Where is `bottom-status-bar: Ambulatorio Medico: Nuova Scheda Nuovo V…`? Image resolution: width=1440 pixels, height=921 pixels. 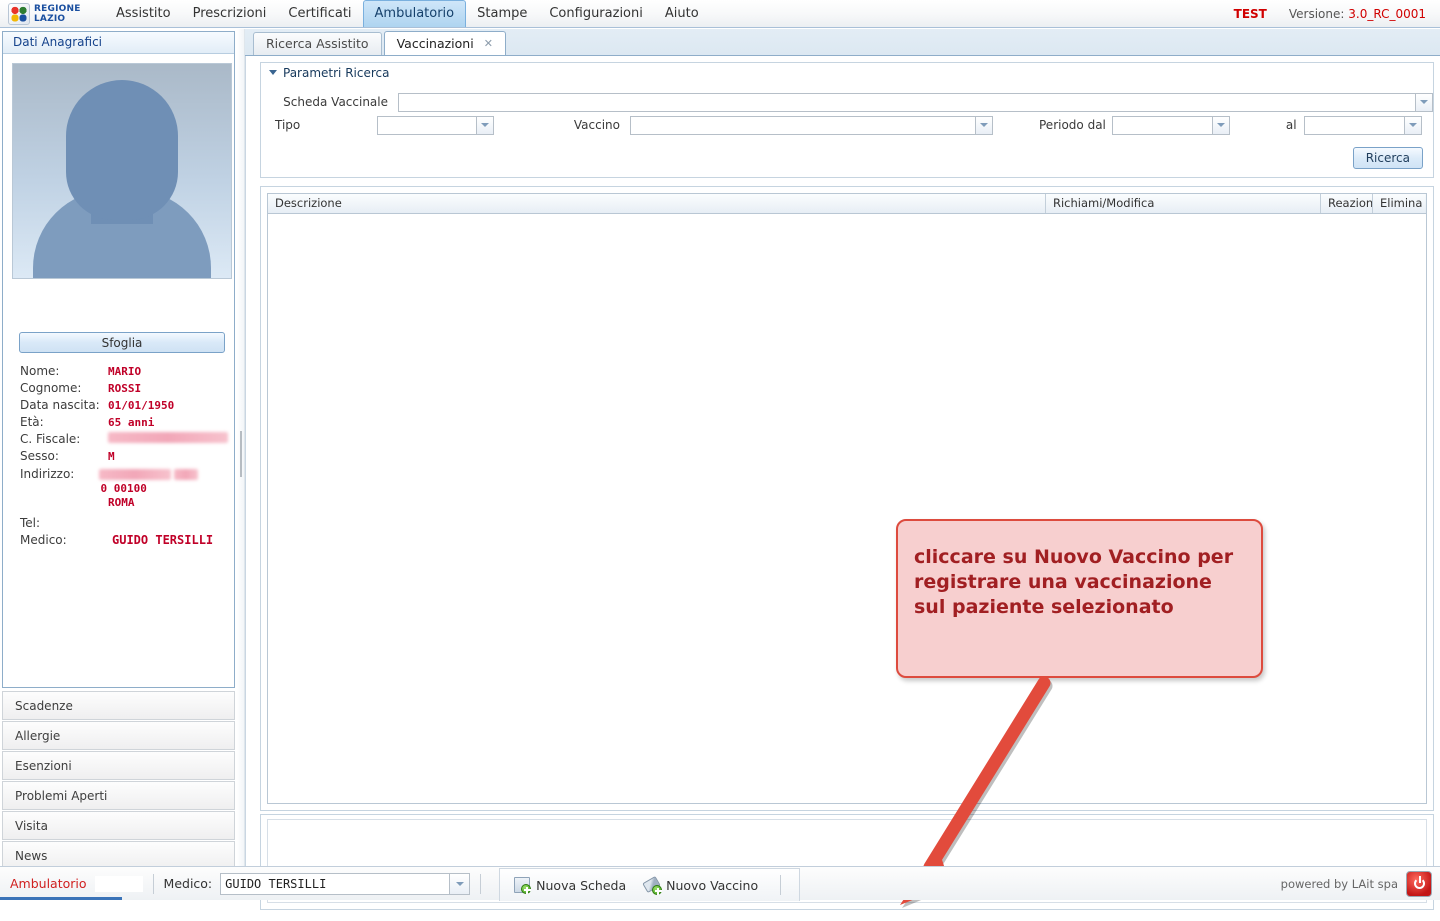
bottom-status-bar: Ambulatorio Medico: Nuova Scheda Nuovo V… is located at coordinates (720, 883).